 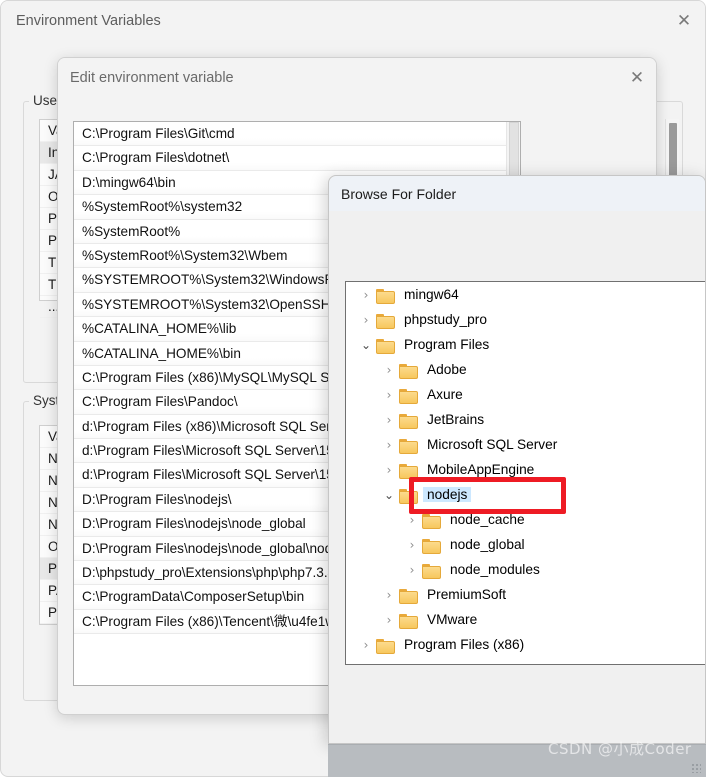 What do you see at coordinates (525, 394) in the screenshot?
I see `folder-tree-item: › Axure` at bounding box center [525, 394].